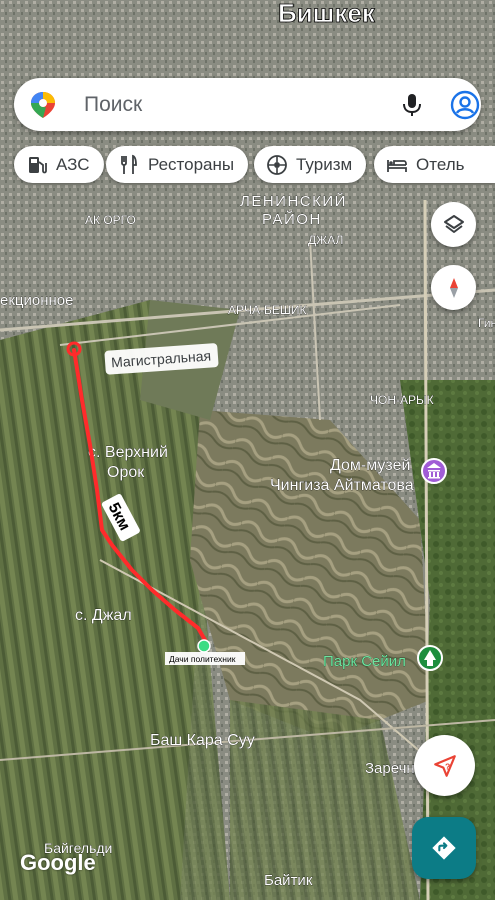 The width and height of the screenshot is (495, 900). Describe the element at coordinates (191, 164) in the screenshot. I see `chip-label: Рестораны` at that location.